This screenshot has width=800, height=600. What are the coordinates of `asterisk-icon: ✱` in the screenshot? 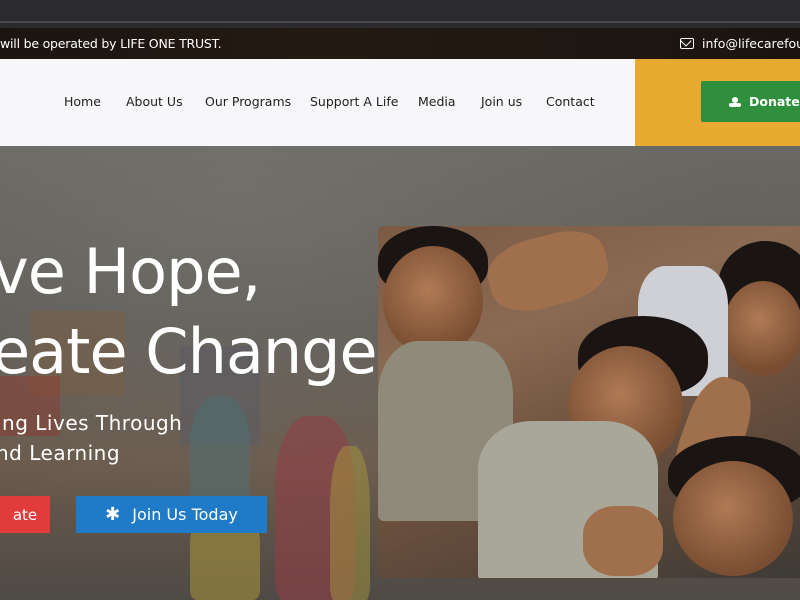 It's located at (113, 514).